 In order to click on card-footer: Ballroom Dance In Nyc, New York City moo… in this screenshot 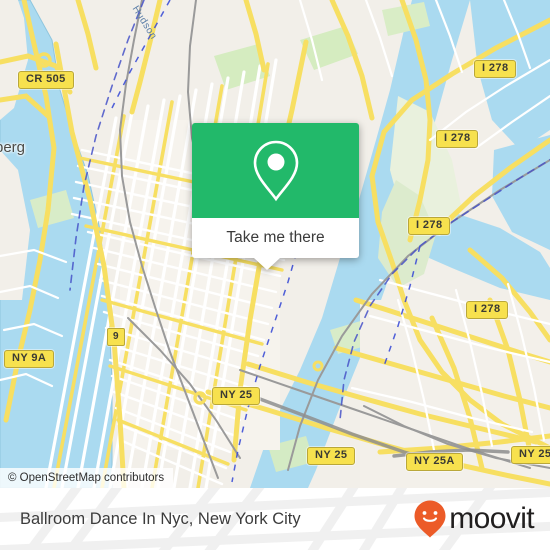, I will do `click(275, 519)`.